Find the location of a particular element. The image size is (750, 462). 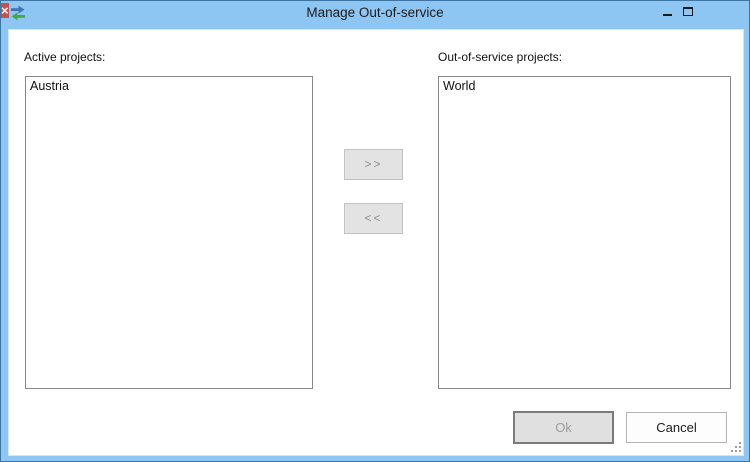

cancel-button: Cancel is located at coordinates (676, 427).